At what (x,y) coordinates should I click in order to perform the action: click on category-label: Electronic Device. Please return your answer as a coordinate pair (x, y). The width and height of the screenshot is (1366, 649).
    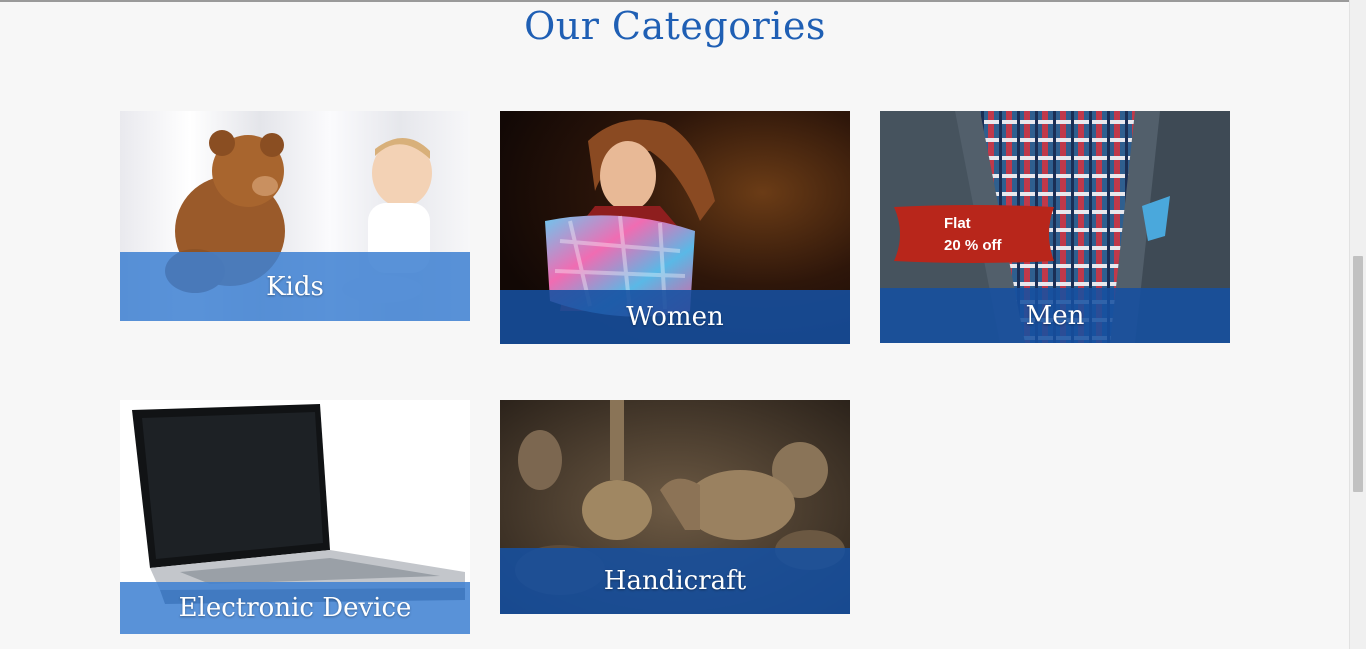
    Looking at the image, I should click on (295, 608).